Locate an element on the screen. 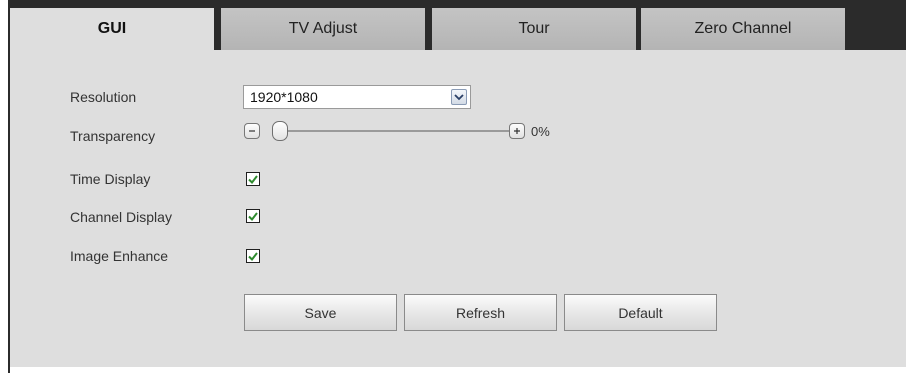 The image size is (906, 373). tab-gui: GUI is located at coordinates (112, 29).